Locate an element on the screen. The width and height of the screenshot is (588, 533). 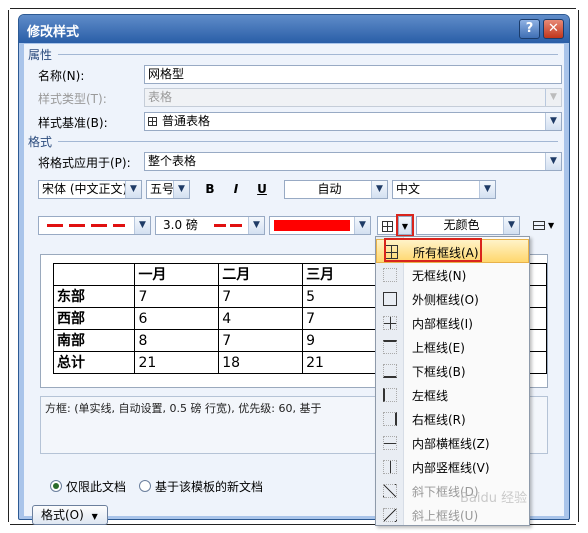
highlight-border-dropdown is located at coordinates (405, 225).